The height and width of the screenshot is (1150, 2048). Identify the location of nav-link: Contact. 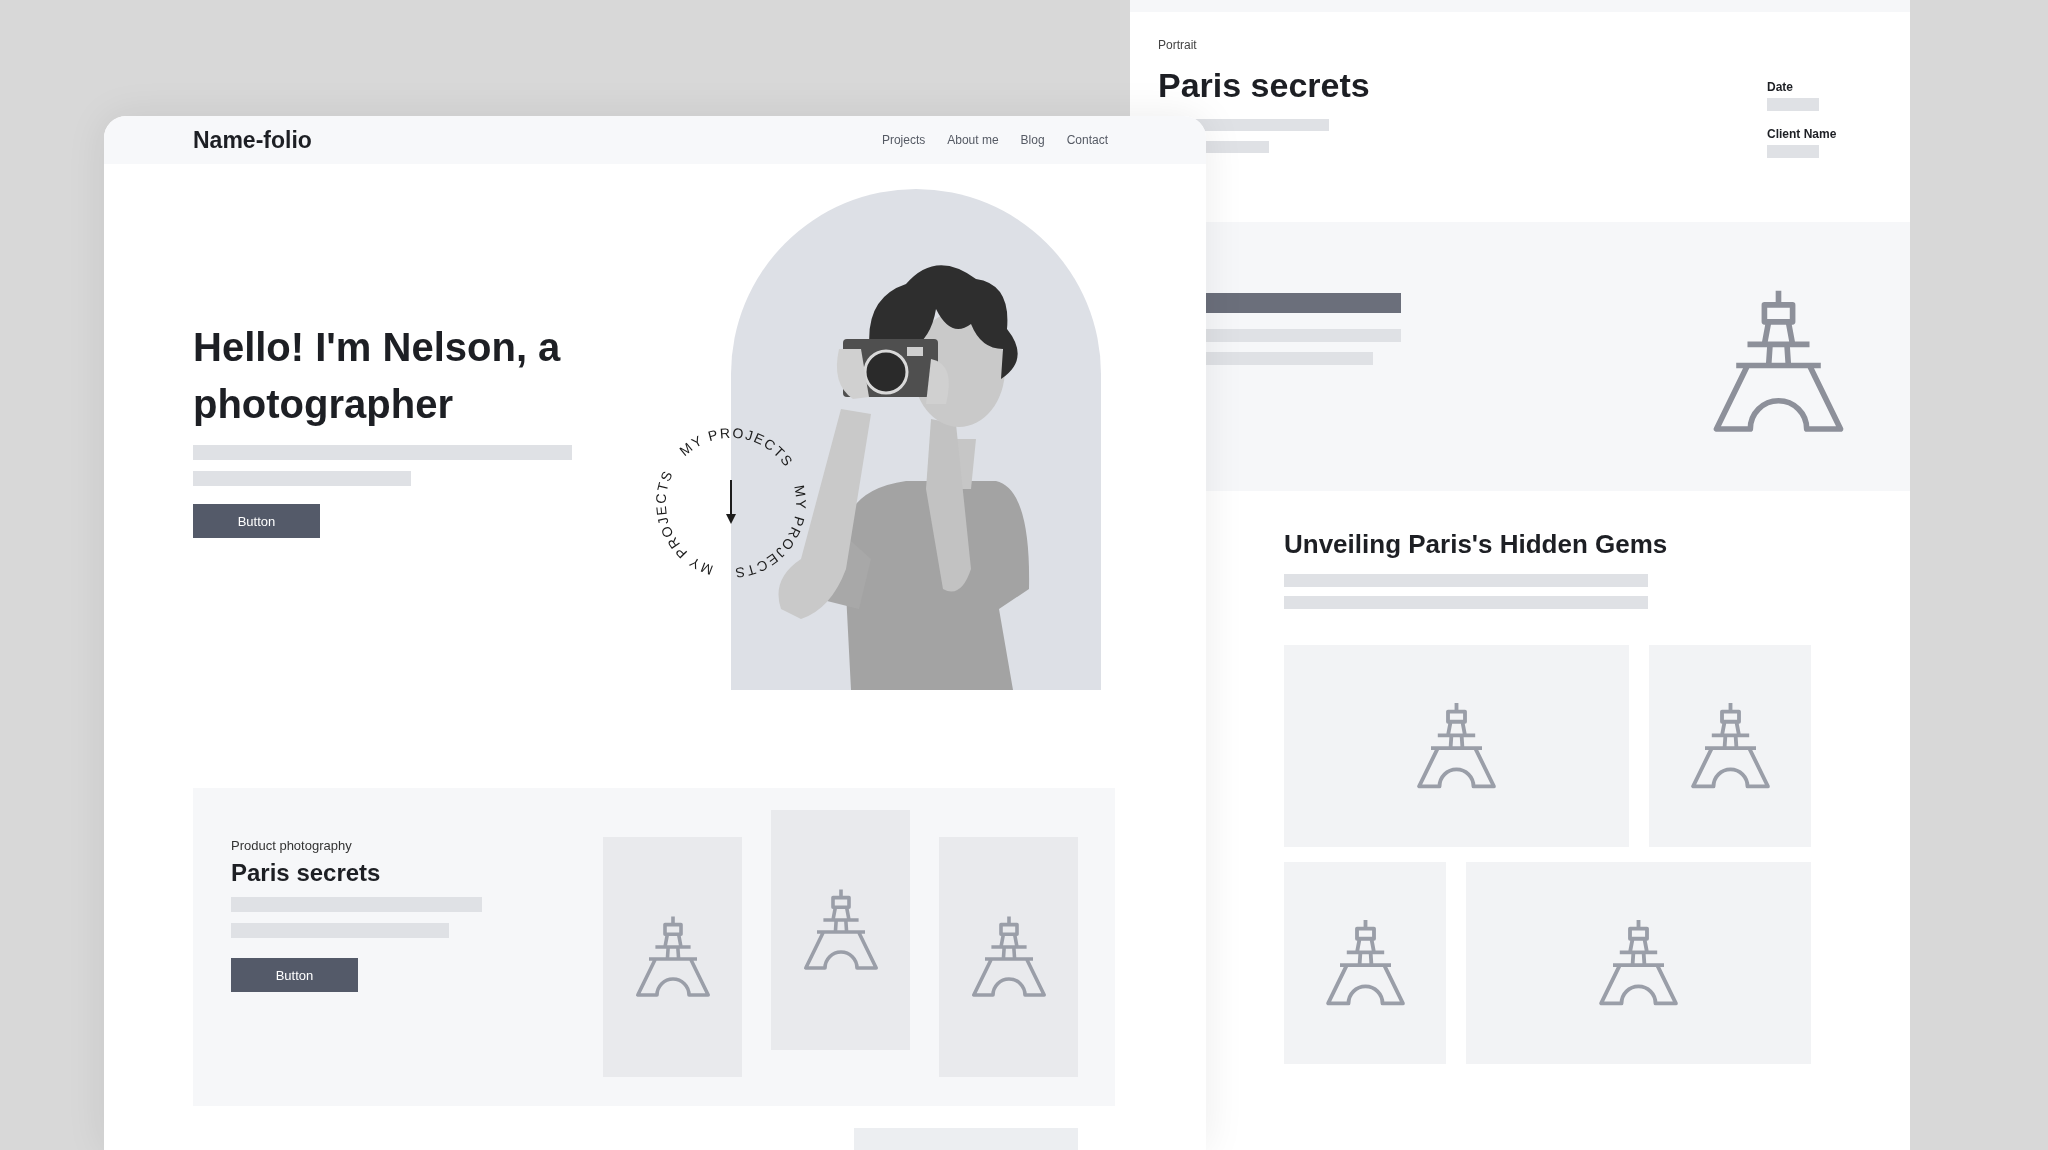
(1087, 140).